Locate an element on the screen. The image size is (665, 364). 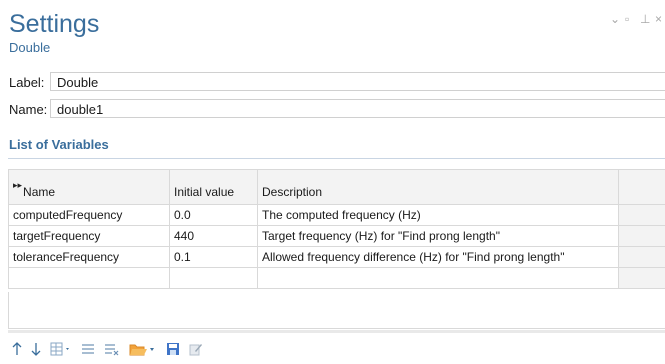
move-up-icon is located at coordinates (17, 349).